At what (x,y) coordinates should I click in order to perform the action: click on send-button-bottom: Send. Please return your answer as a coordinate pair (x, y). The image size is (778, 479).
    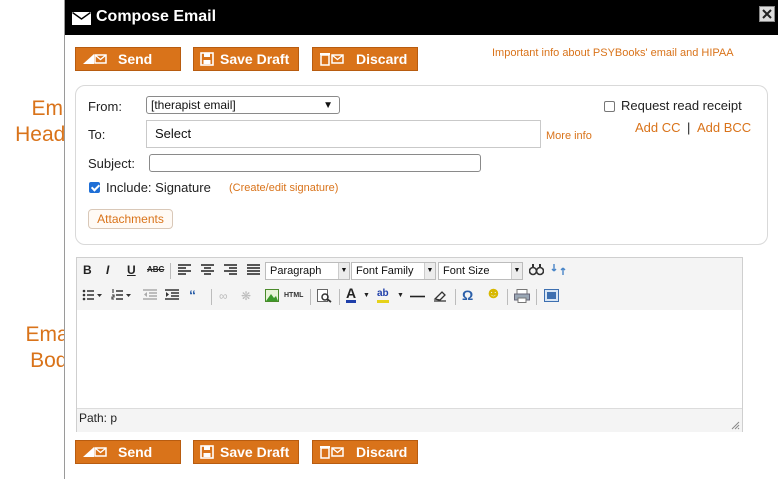
    Looking at the image, I should click on (128, 452).